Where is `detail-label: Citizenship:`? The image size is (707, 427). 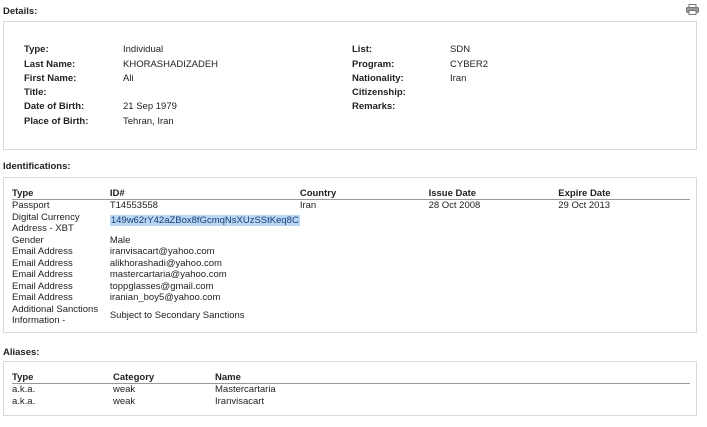
detail-label: Citizenship: is located at coordinates (379, 92).